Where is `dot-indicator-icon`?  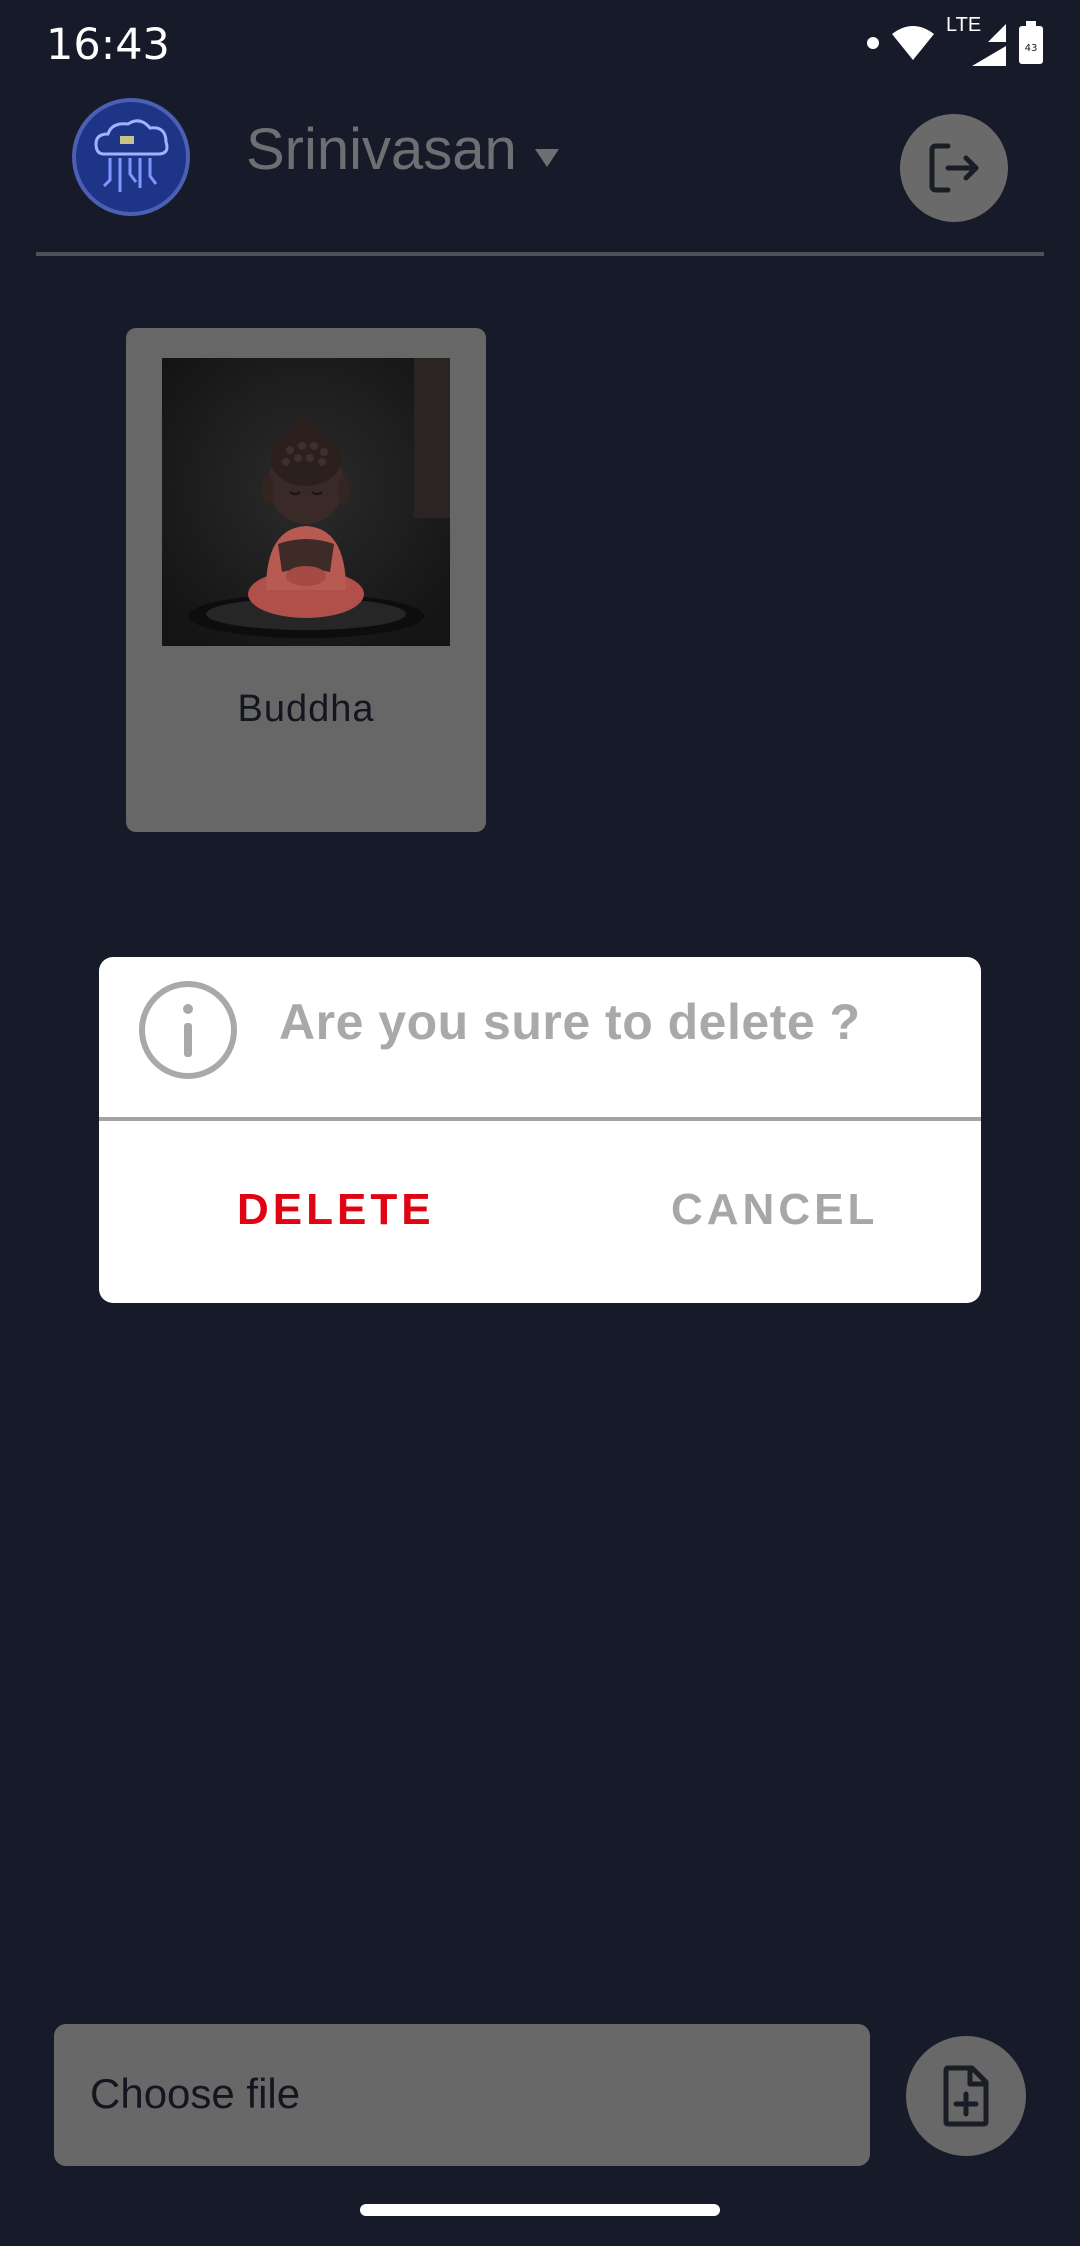 dot-indicator-icon is located at coordinates (873, 43).